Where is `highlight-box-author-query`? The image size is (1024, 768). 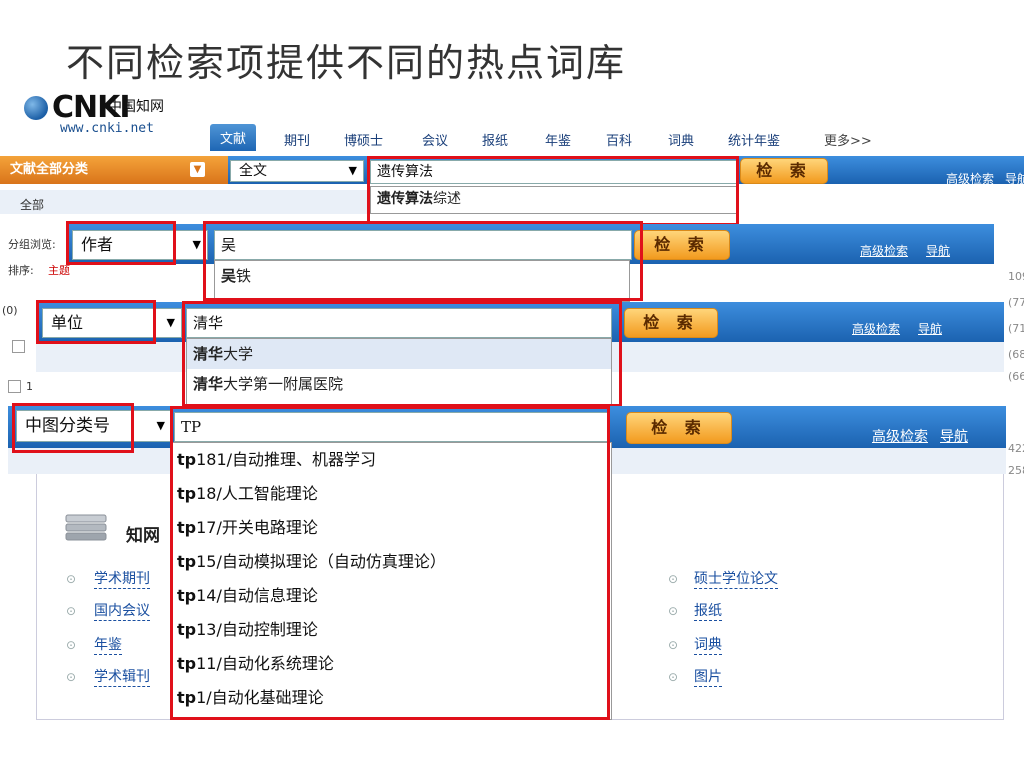 highlight-box-author-query is located at coordinates (423, 261).